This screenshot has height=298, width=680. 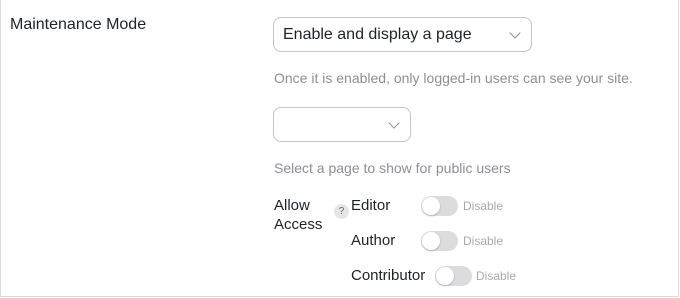 What do you see at coordinates (78, 24) in the screenshot?
I see `maintenance-mode-label: Maintenance Mode` at bounding box center [78, 24].